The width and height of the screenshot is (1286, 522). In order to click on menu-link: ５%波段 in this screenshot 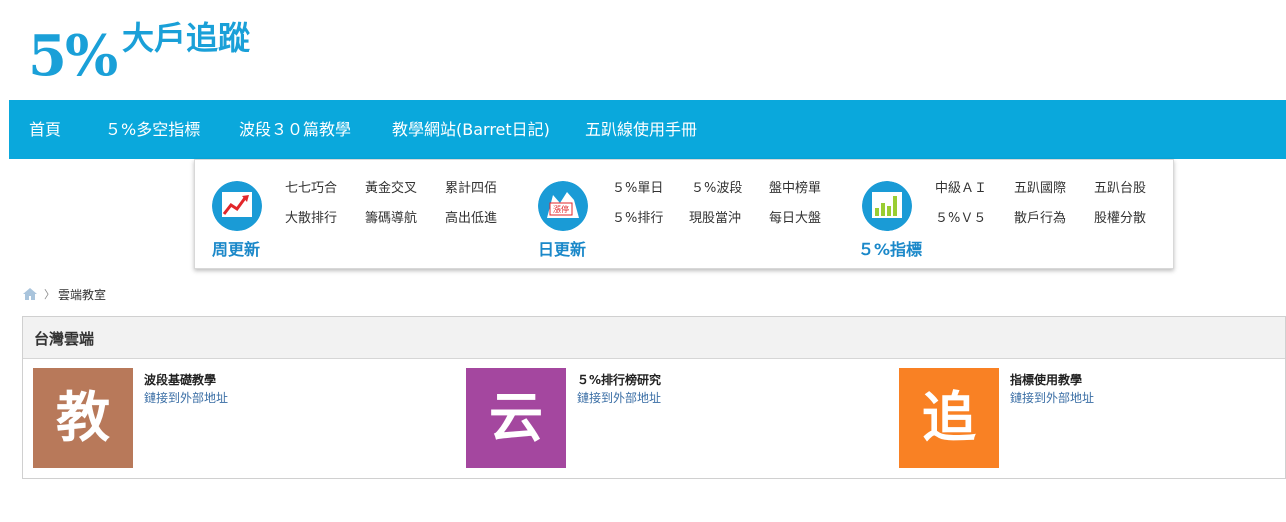, I will do `click(716, 186)`.